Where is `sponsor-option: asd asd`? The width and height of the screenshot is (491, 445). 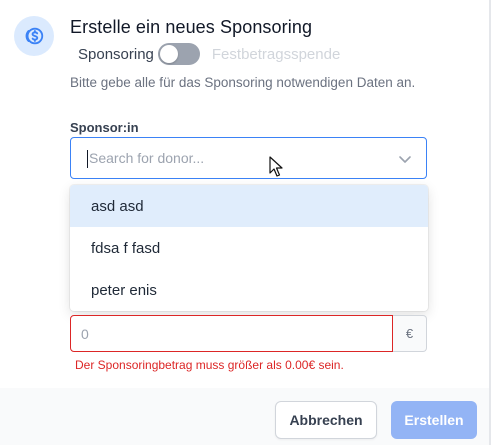 sponsor-option: asd asd is located at coordinates (249, 206).